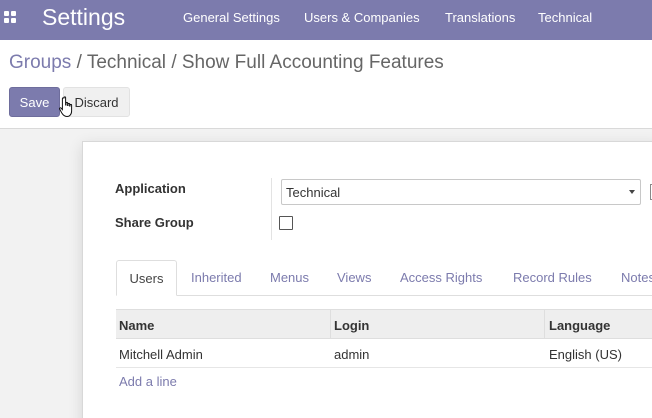  Describe the element at coordinates (579, 325) in the screenshot. I see `column-header-language: Language` at that location.